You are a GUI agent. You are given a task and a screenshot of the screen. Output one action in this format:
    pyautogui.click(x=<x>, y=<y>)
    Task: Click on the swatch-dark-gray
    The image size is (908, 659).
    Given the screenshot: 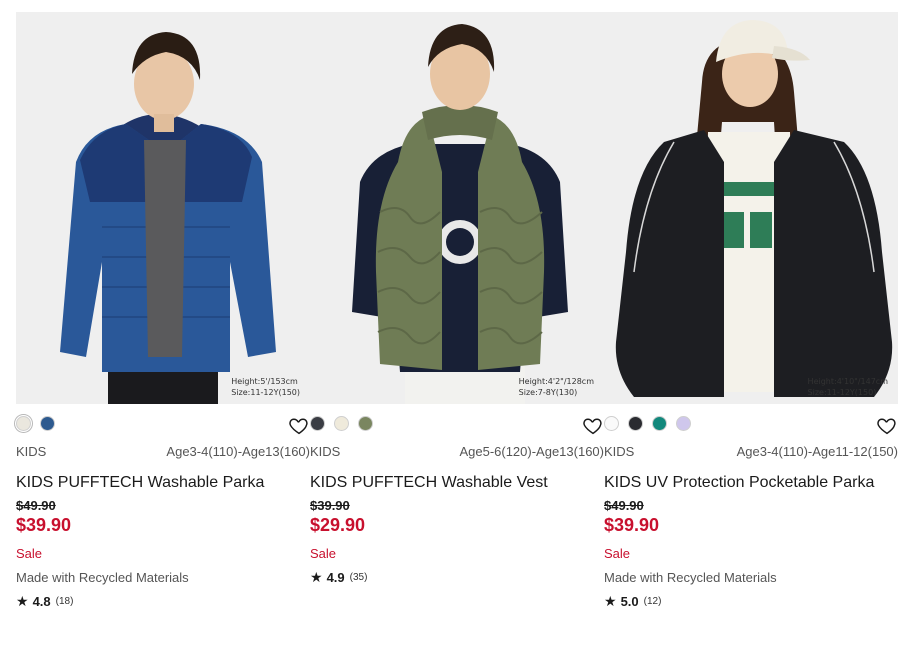 What is the action you would take?
    pyautogui.click(x=317, y=424)
    